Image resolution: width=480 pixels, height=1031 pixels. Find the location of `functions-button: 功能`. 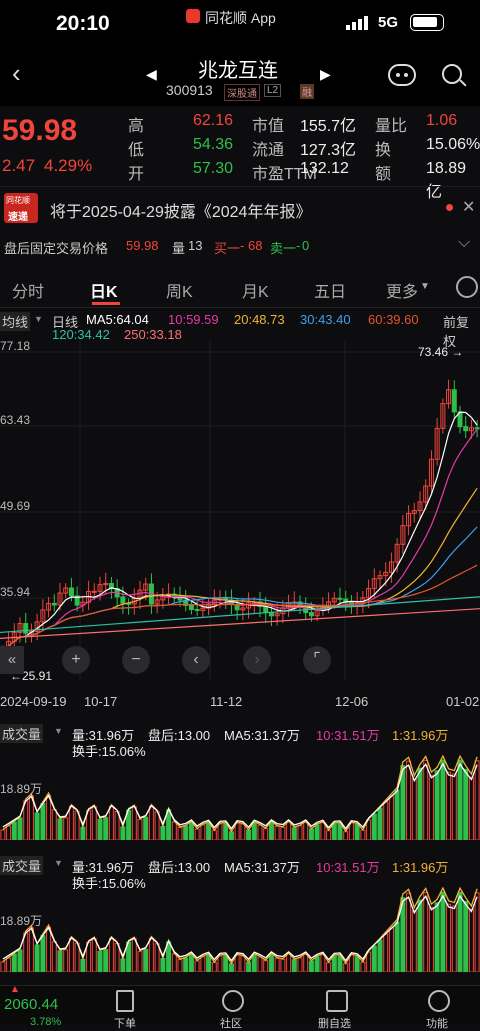

functions-button: 功能 is located at coordinates (437, 1023).